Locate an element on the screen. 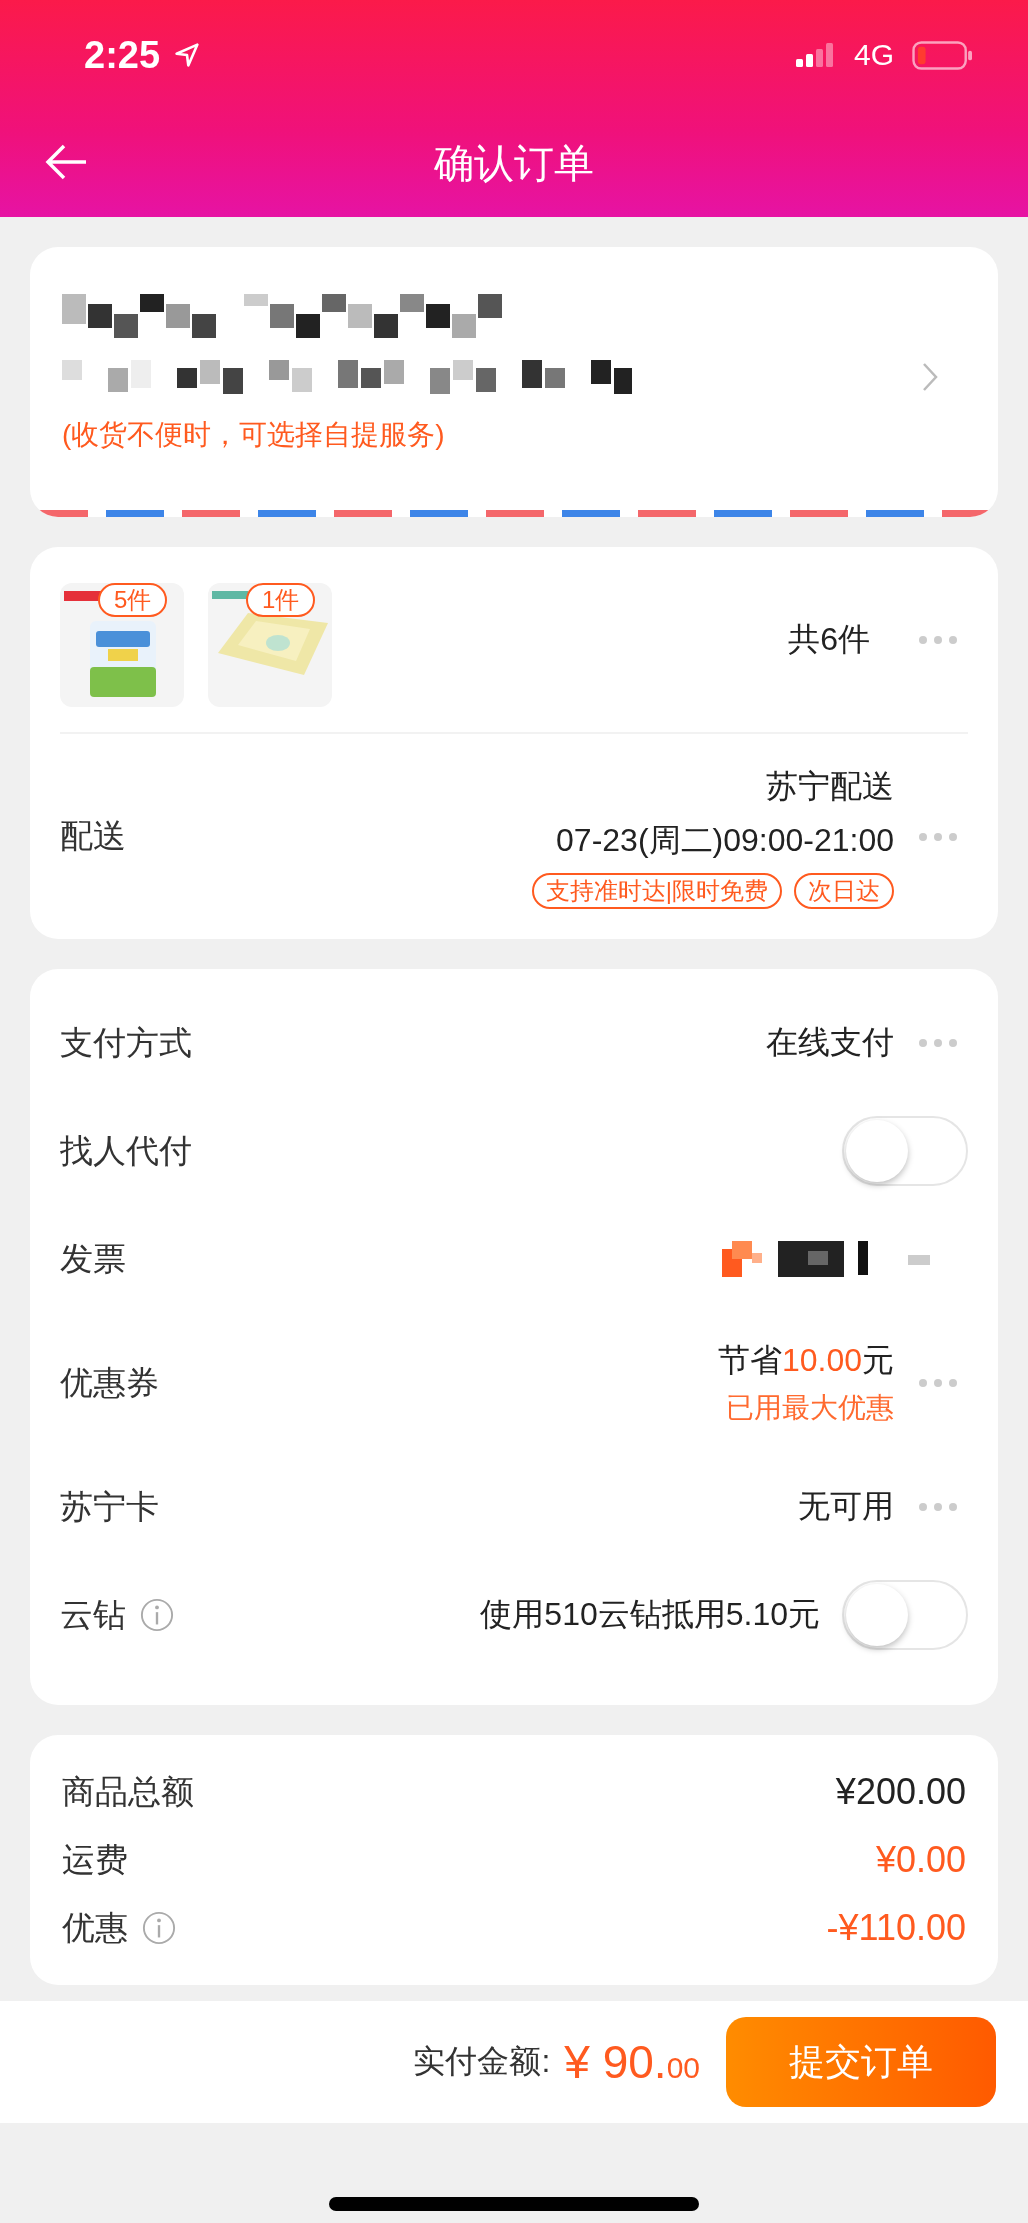  submit-order-button: 提交订单 is located at coordinates (861, 2062).